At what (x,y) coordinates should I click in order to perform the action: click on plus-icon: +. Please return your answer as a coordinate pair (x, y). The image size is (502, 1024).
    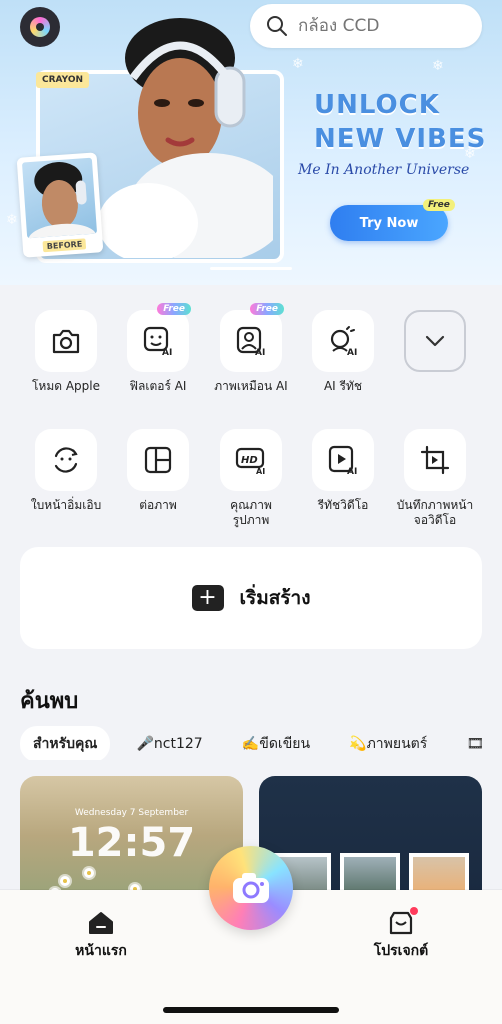
    Looking at the image, I should click on (207, 598).